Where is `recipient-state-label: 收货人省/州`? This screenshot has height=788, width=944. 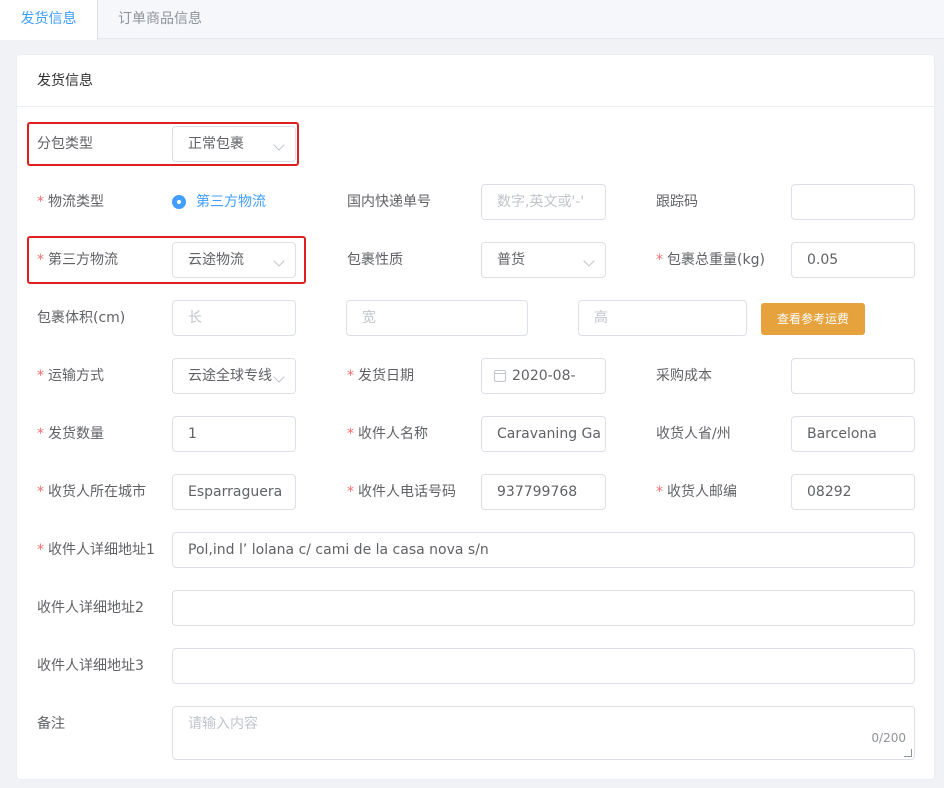 recipient-state-label: 收货人省/州 is located at coordinates (693, 434).